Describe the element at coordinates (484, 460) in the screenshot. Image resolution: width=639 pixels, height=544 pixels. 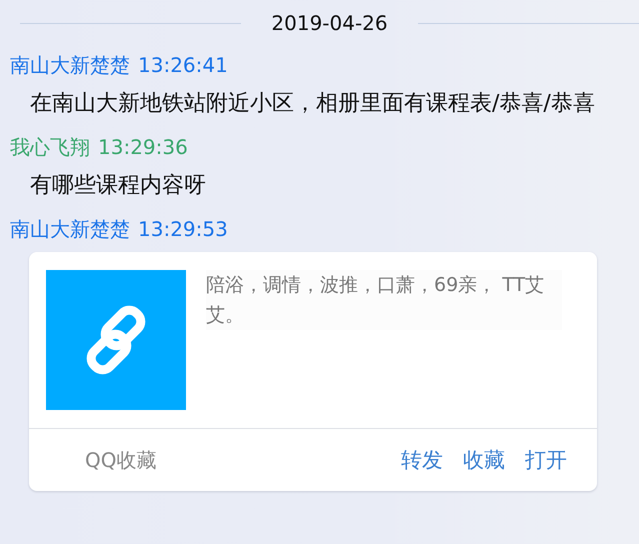
I see `card-action-link: 收藏` at that location.